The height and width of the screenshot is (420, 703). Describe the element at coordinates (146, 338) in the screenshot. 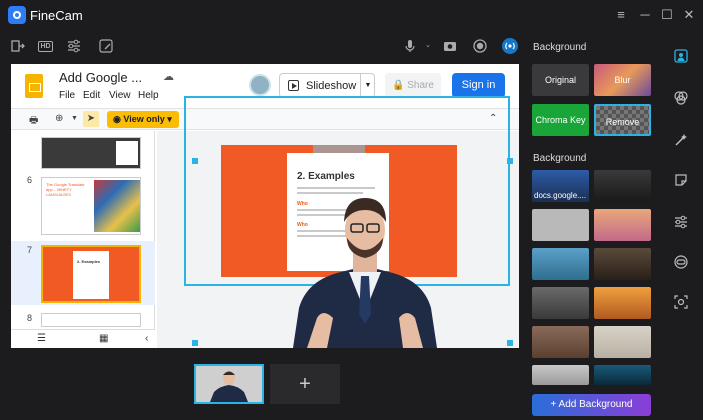

I see `collapse-icon: ‹` at that location.